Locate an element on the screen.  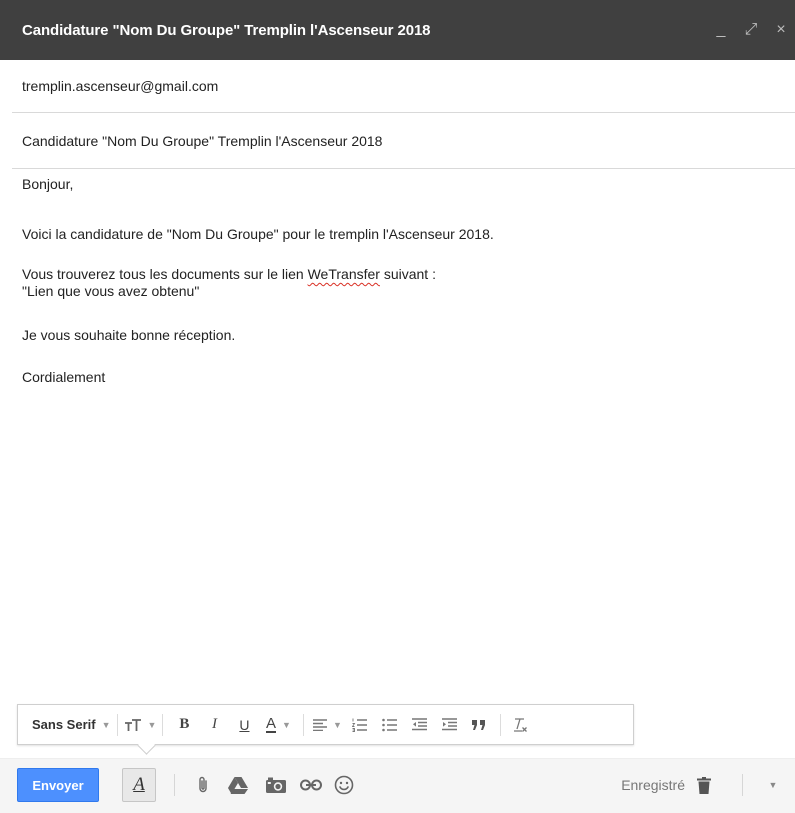
quote-icon is located at coordinates (479, 724).